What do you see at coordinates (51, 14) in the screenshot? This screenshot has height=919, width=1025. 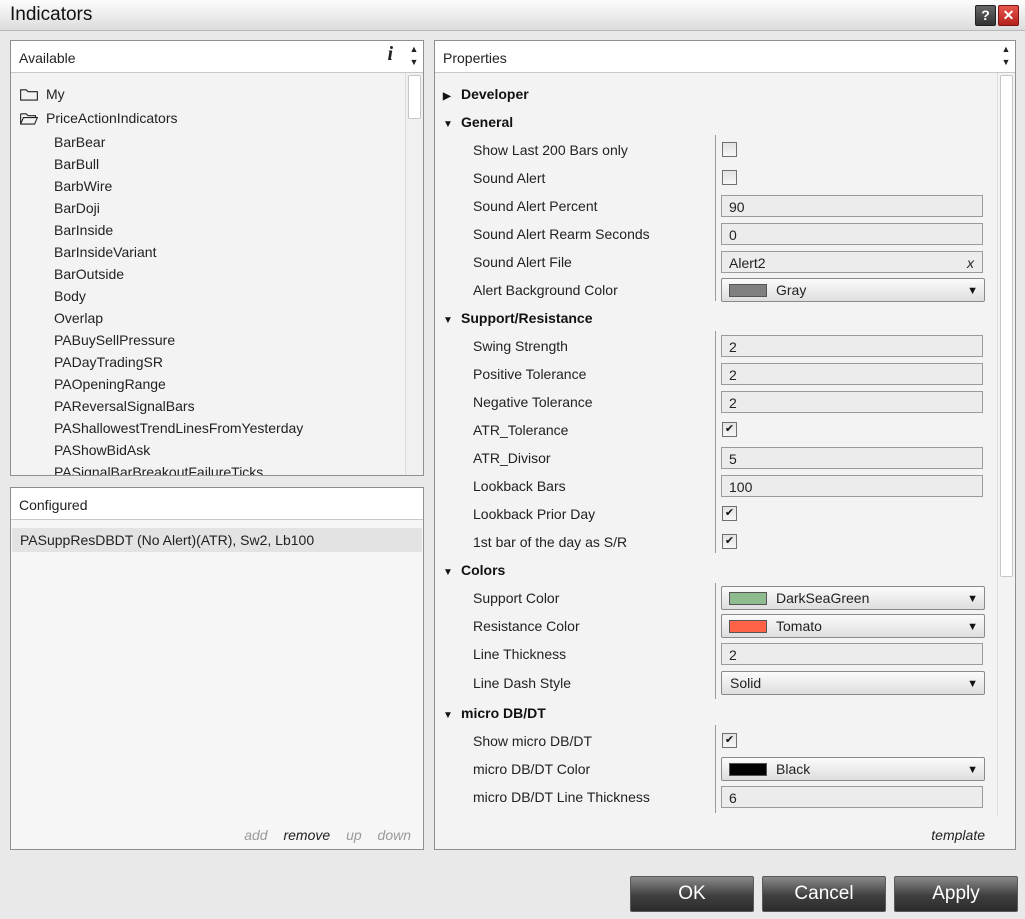 I see `window-title: Indicators` at bounding box center [51, 14].